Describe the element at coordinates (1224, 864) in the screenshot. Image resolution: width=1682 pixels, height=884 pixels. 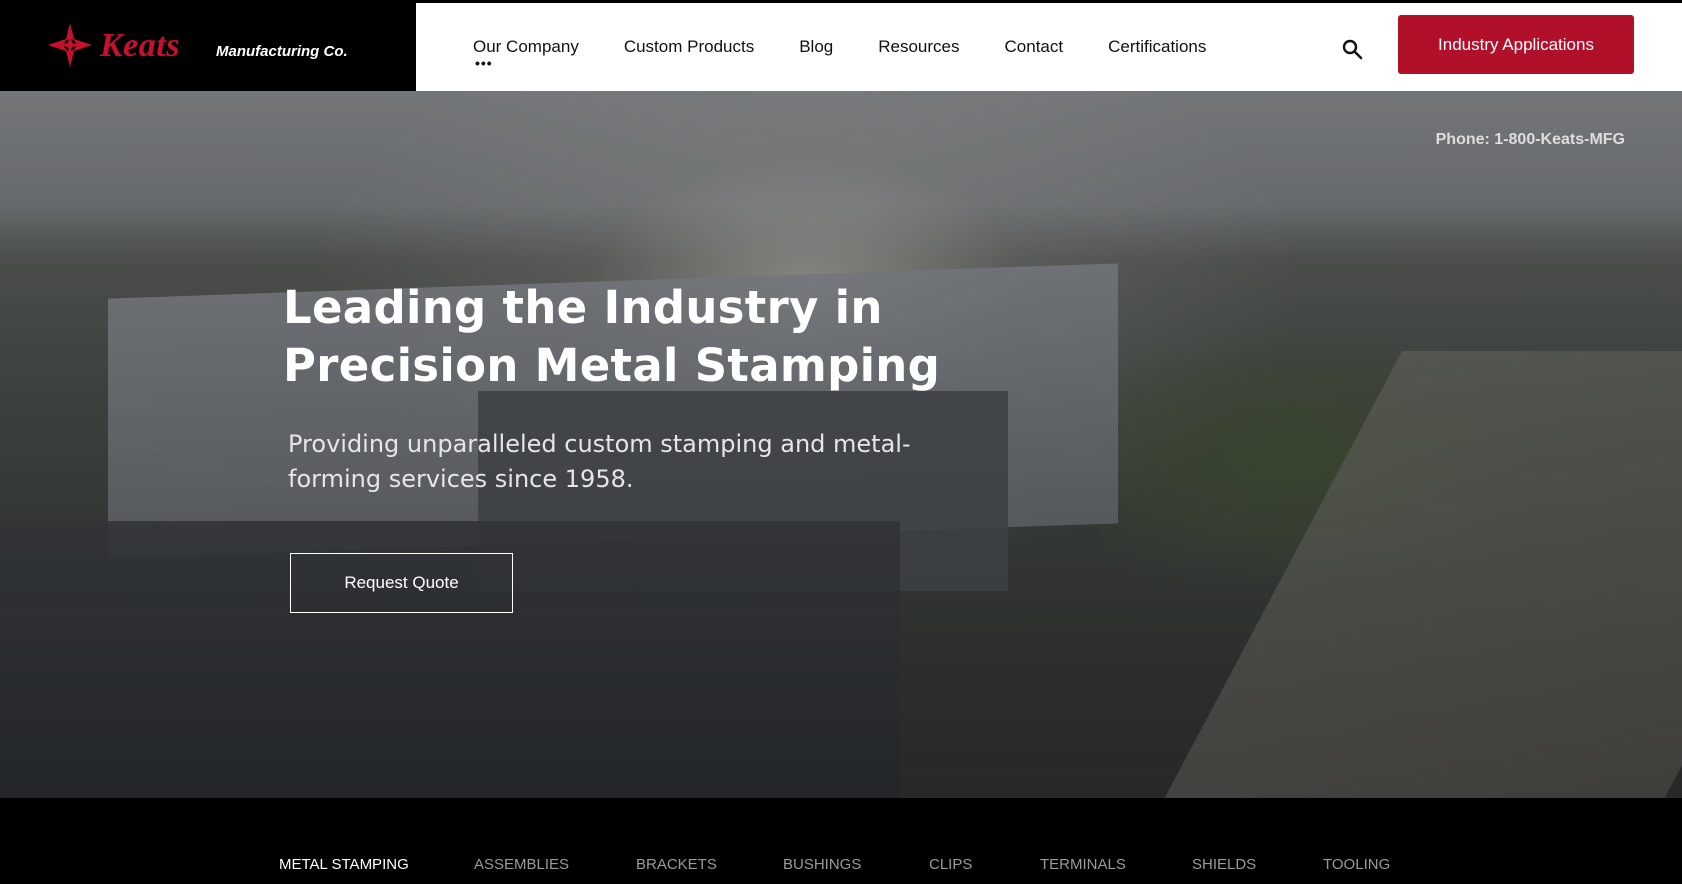
I see `subnav-item-shields: SHIELDS` at that location.